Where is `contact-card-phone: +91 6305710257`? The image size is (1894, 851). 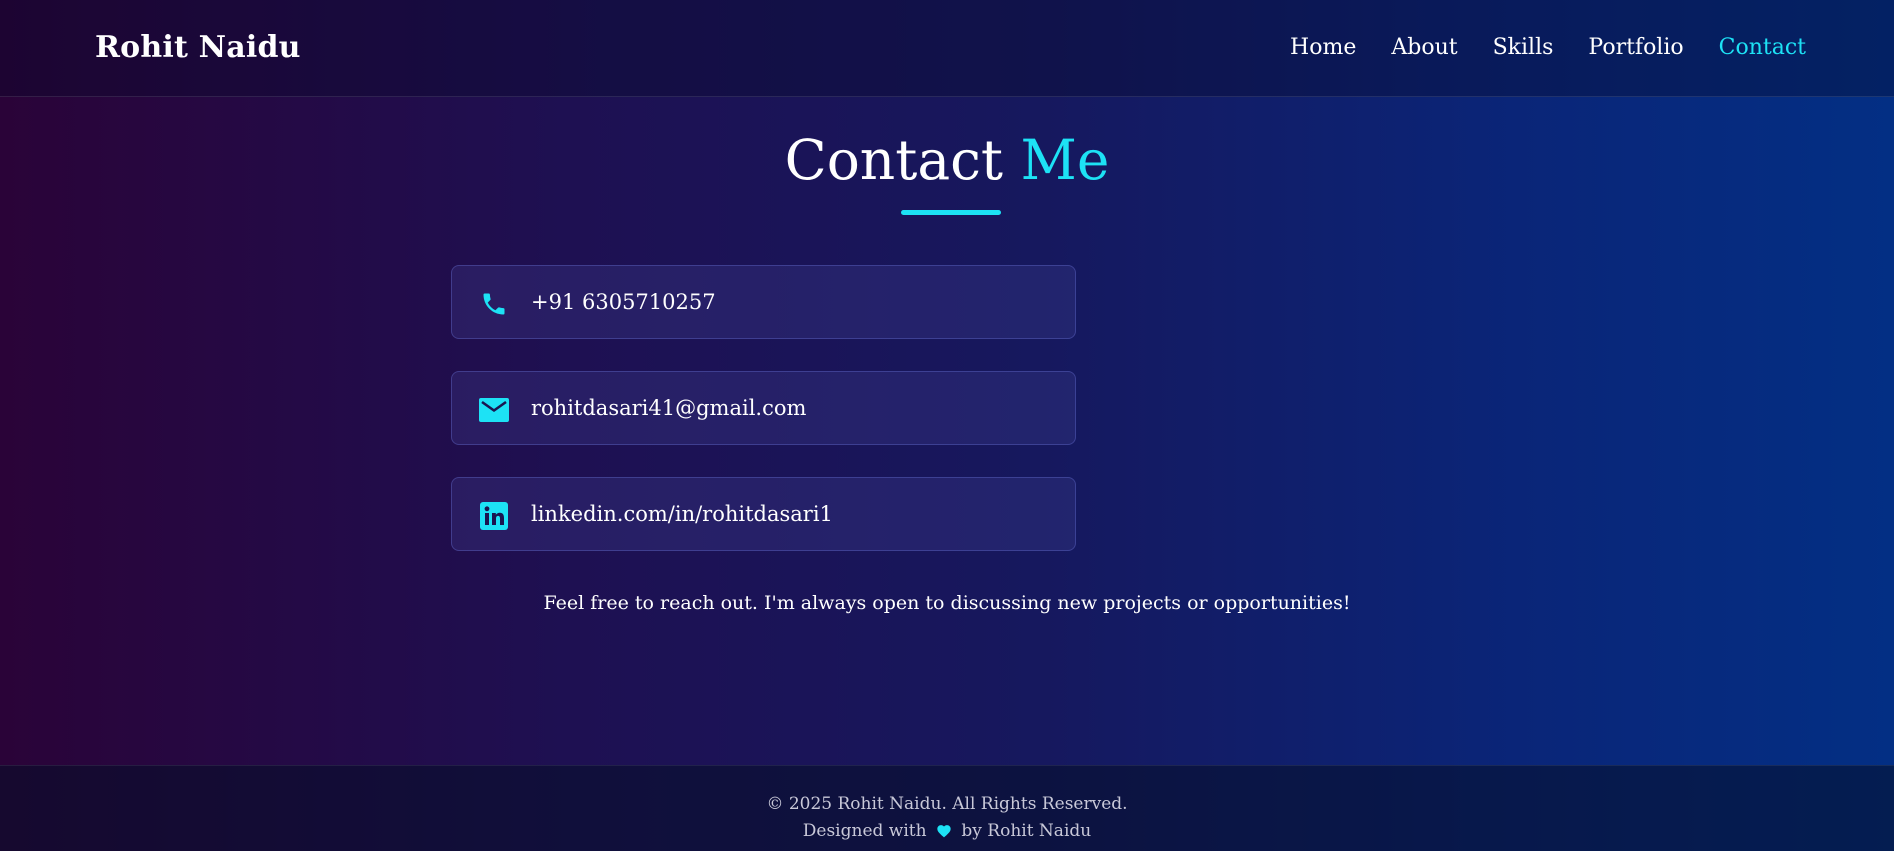
contact-card-phone: +91 6305710257 is located at coordinates (763, 302).